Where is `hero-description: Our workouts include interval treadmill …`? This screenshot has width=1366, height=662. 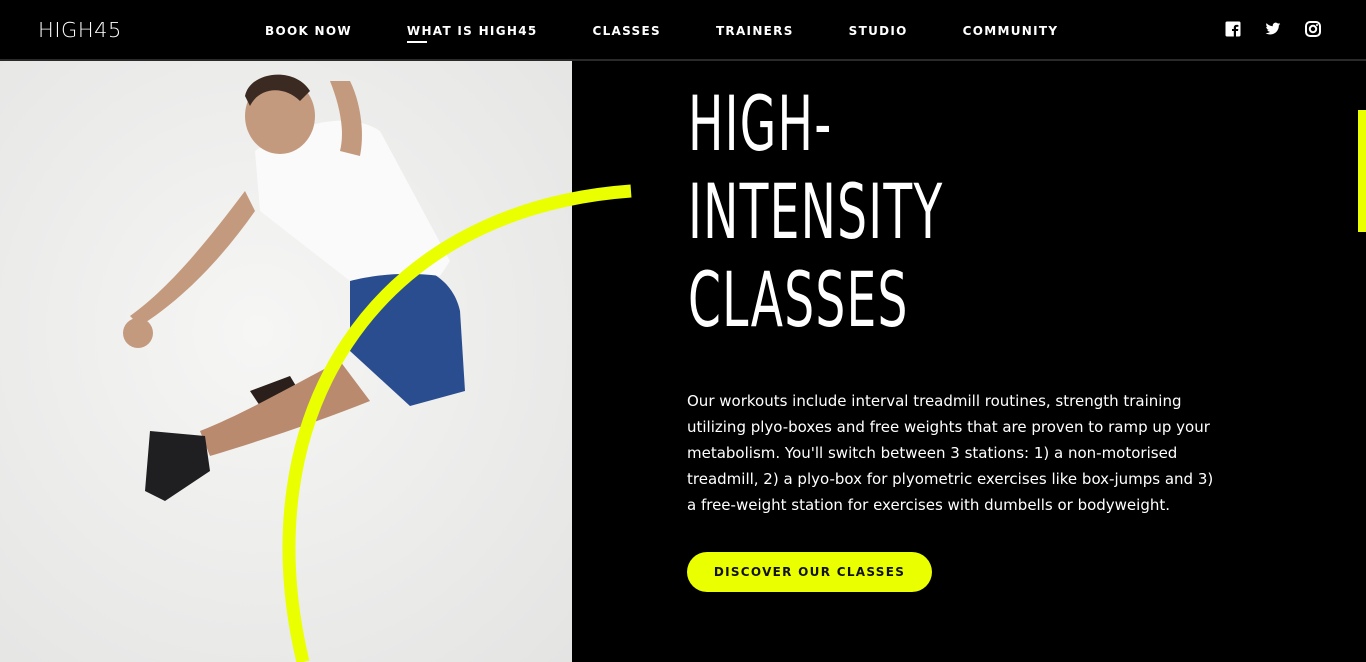 hero-description: Our workouts include interval treadmill … is located at coordinates (950, 453).